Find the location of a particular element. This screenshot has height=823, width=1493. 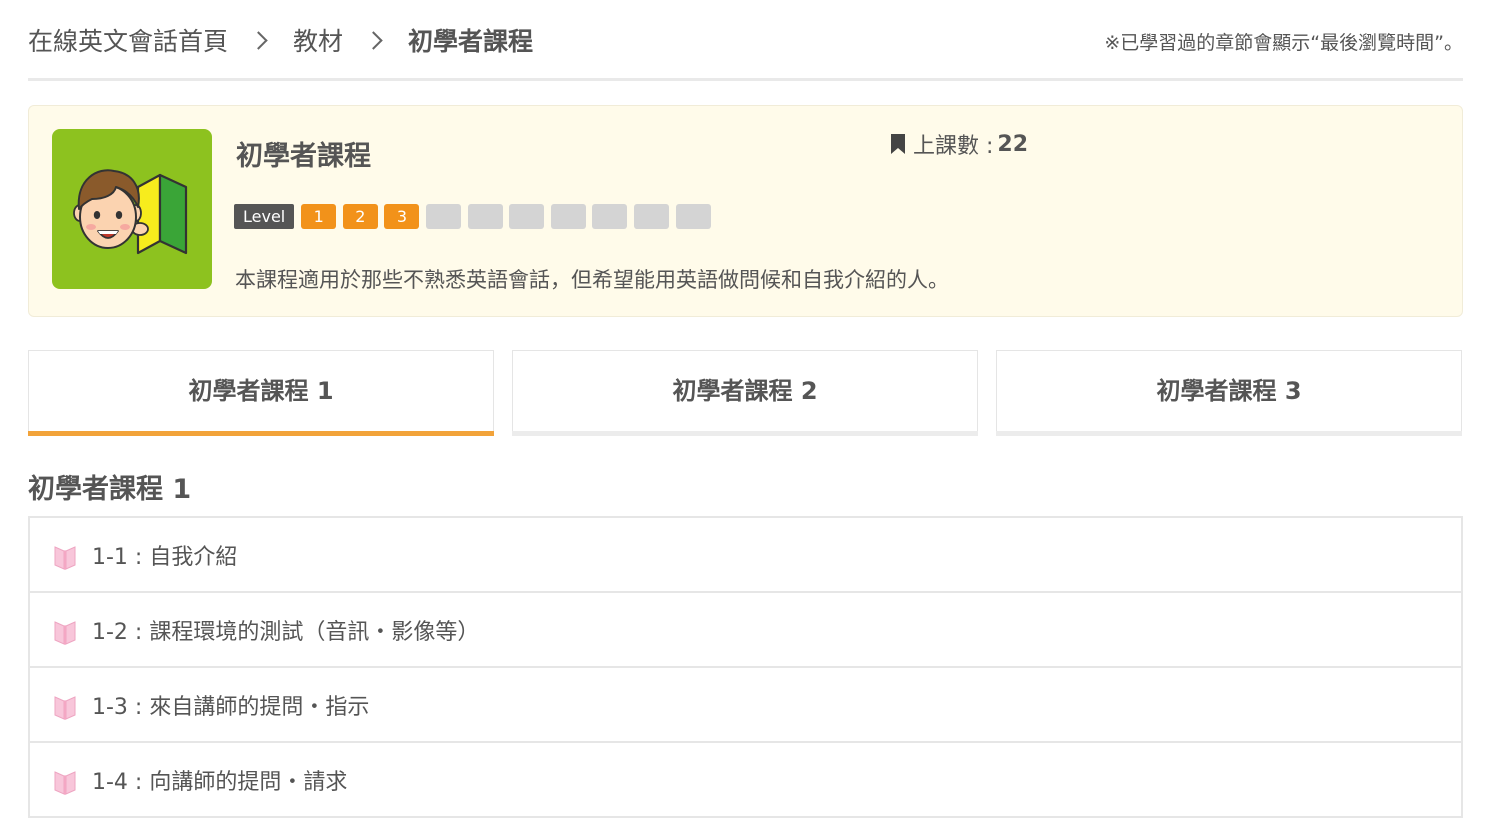

tab-beginner-1: 初學者課程 1 is located at coordinates (261, 393).